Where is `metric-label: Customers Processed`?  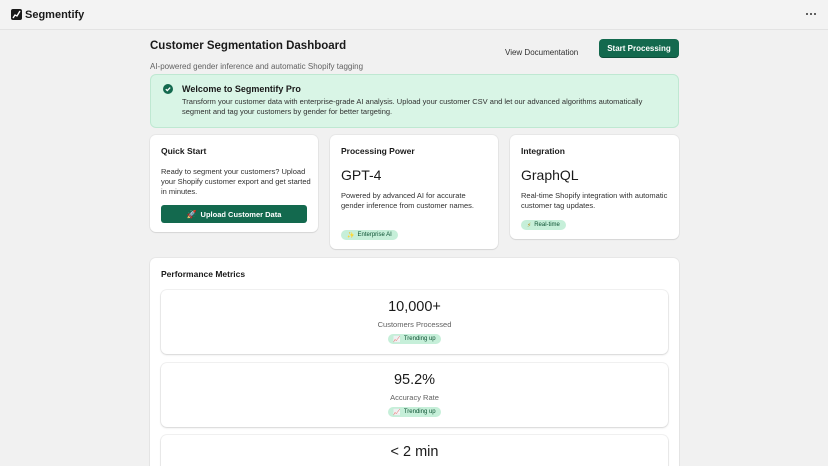
metric-label: Customers Processed is located at coordinates (414, 324).